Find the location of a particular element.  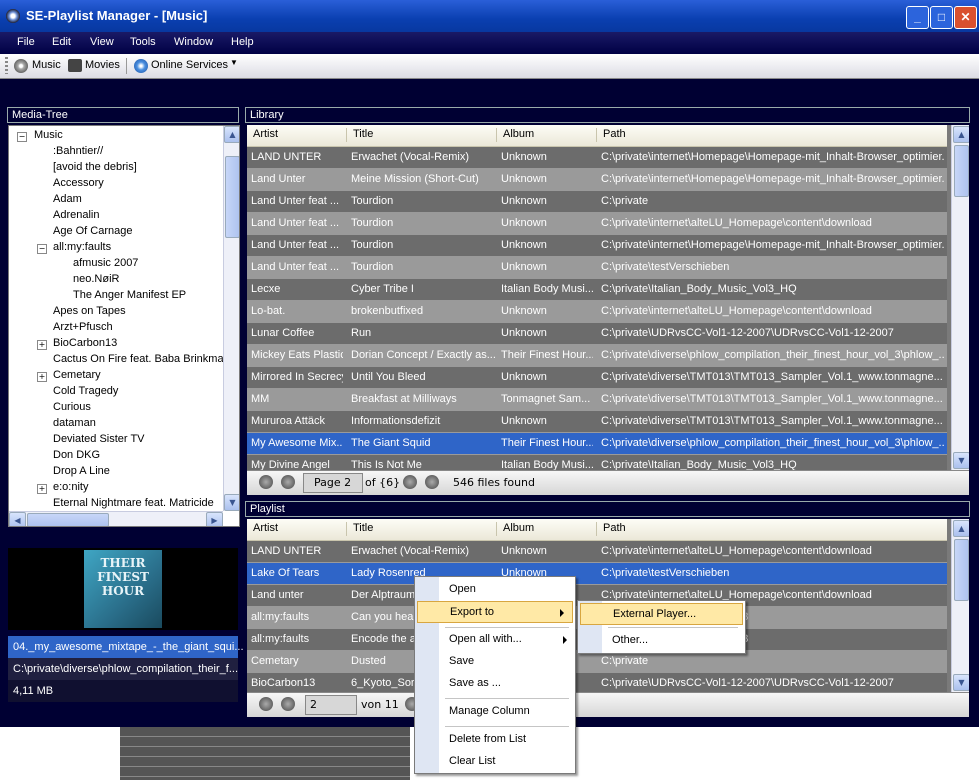

tree-item: Cactus On Fire feat. Baba Brinkman is located at coordinates (141, 359).